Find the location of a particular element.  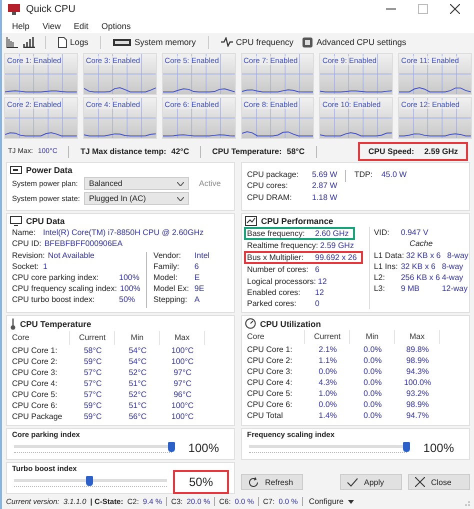

power-plan-dropdown: Balanced is located at coordinates (136, 183).